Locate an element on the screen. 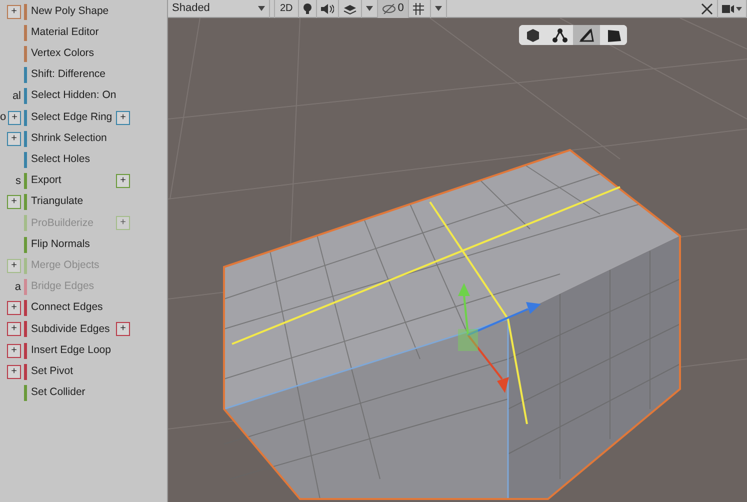 This screenshot has width=747, height=502. vertex-nodes-icon is located at coordinates (559, 35).